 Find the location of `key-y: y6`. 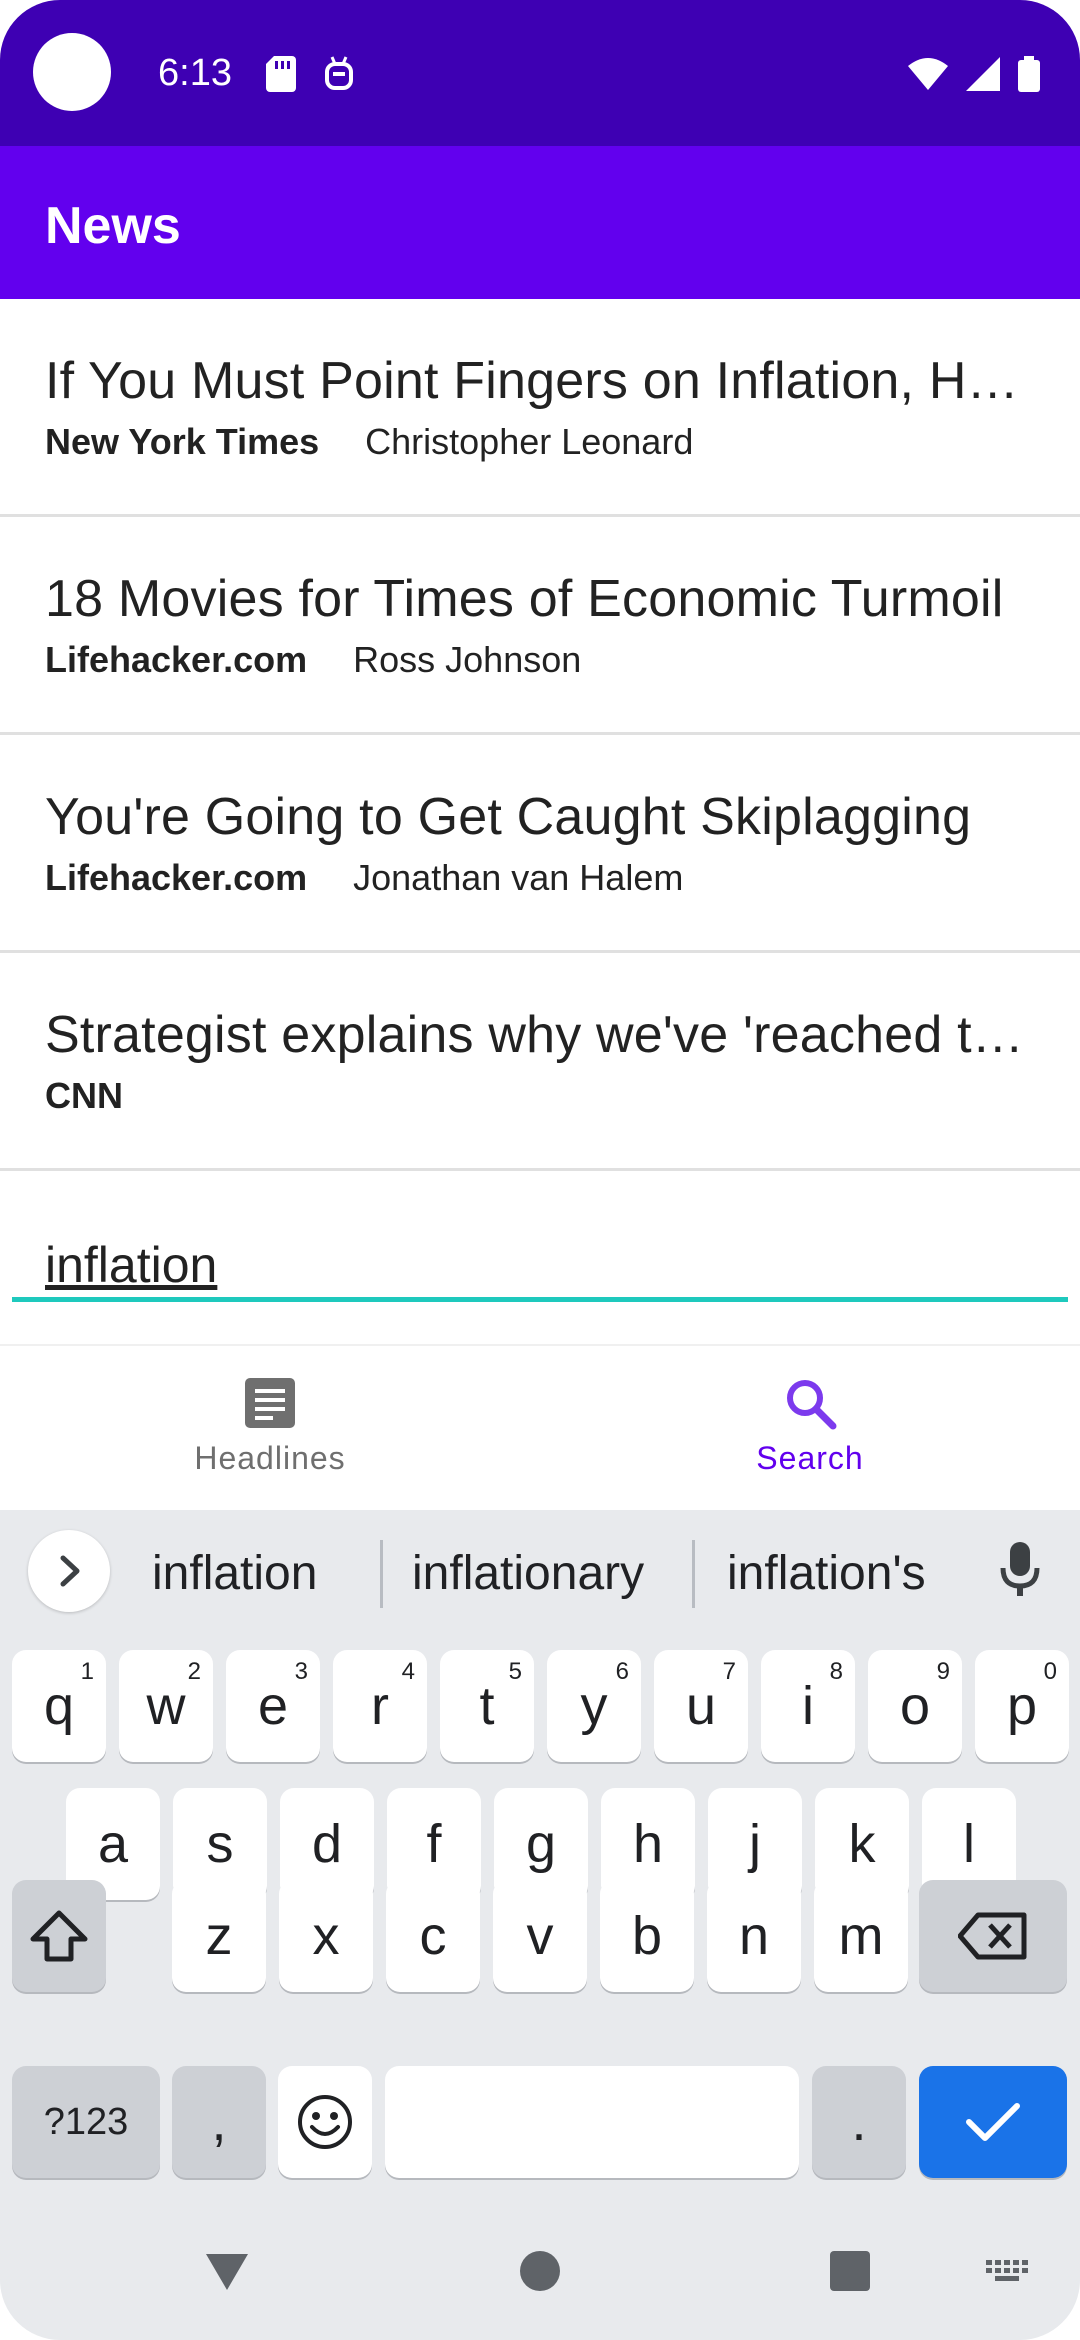

key-y: y6 is located at coordinates (594, 1706).